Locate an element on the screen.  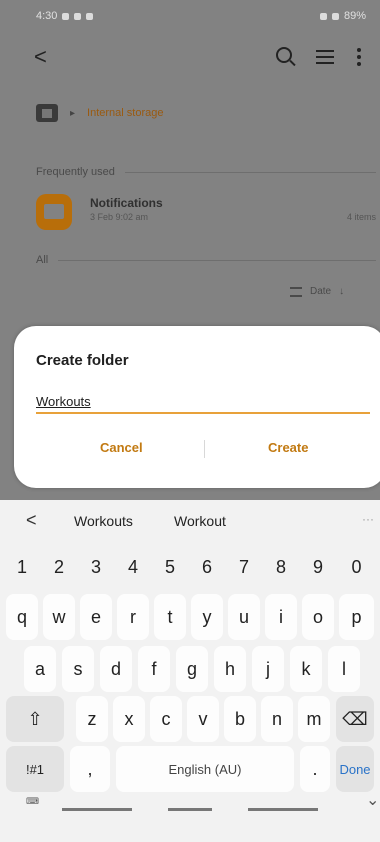
key-f: f is located at coordinates (154, 669).